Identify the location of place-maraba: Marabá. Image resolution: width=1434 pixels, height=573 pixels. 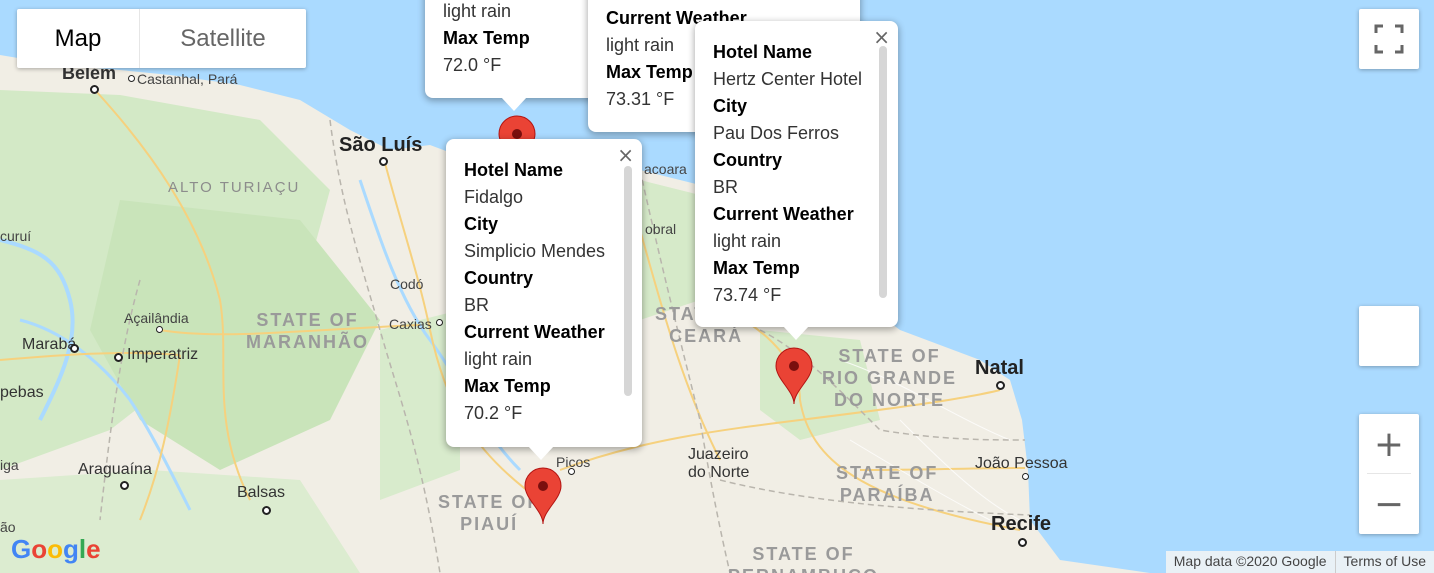
(49, 344).